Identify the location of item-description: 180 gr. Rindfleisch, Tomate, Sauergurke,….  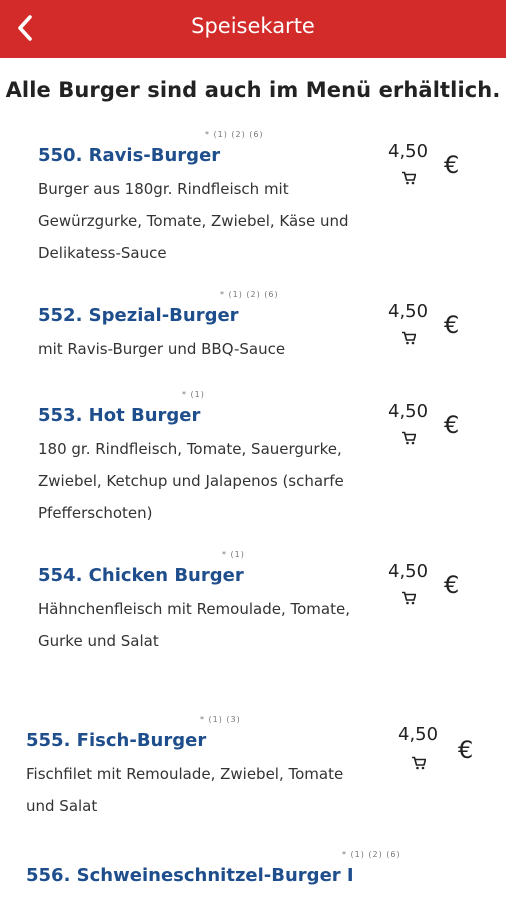
(191, 481).